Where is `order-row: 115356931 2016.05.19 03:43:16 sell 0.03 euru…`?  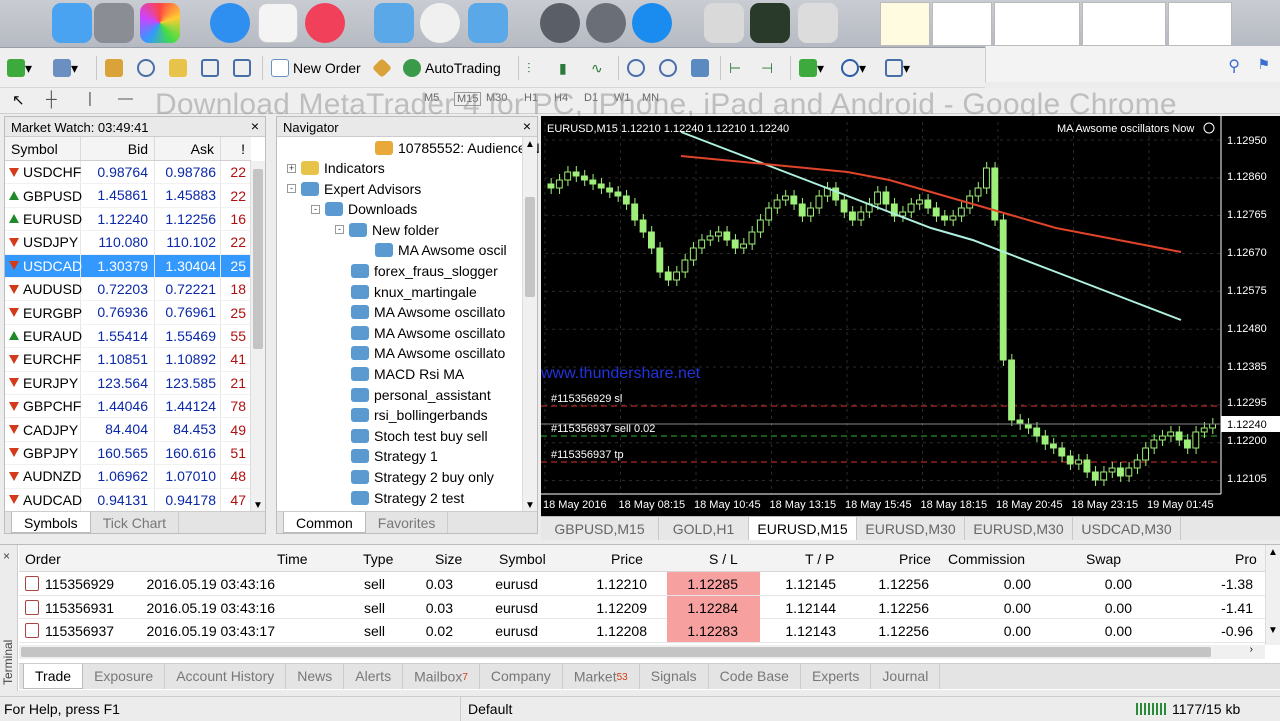
order-row: 115356931 2016.05.19 03:43:16 sell 0.03 euru… is located at coordinates (642, 607).